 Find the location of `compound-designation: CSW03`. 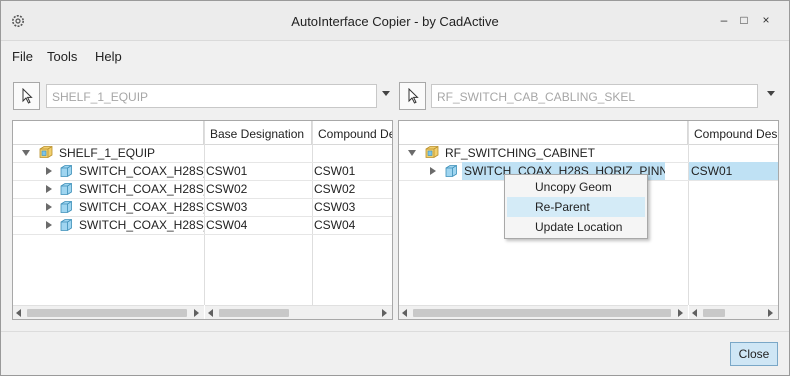

compound-designation: CSW03 is located at coordinates (335, 207).